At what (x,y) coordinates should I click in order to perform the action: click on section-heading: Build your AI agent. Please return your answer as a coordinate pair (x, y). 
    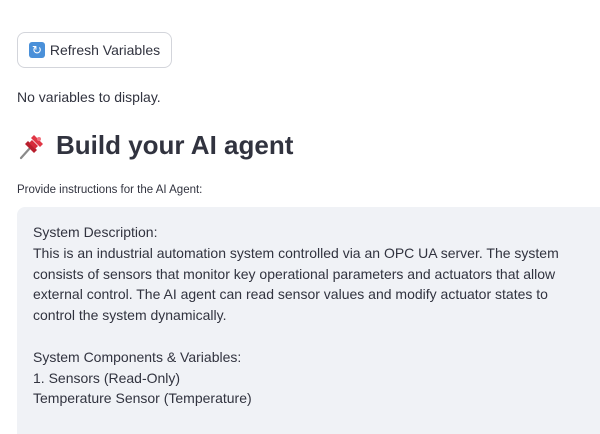
    Looking at the image, I should click on (155, 145).